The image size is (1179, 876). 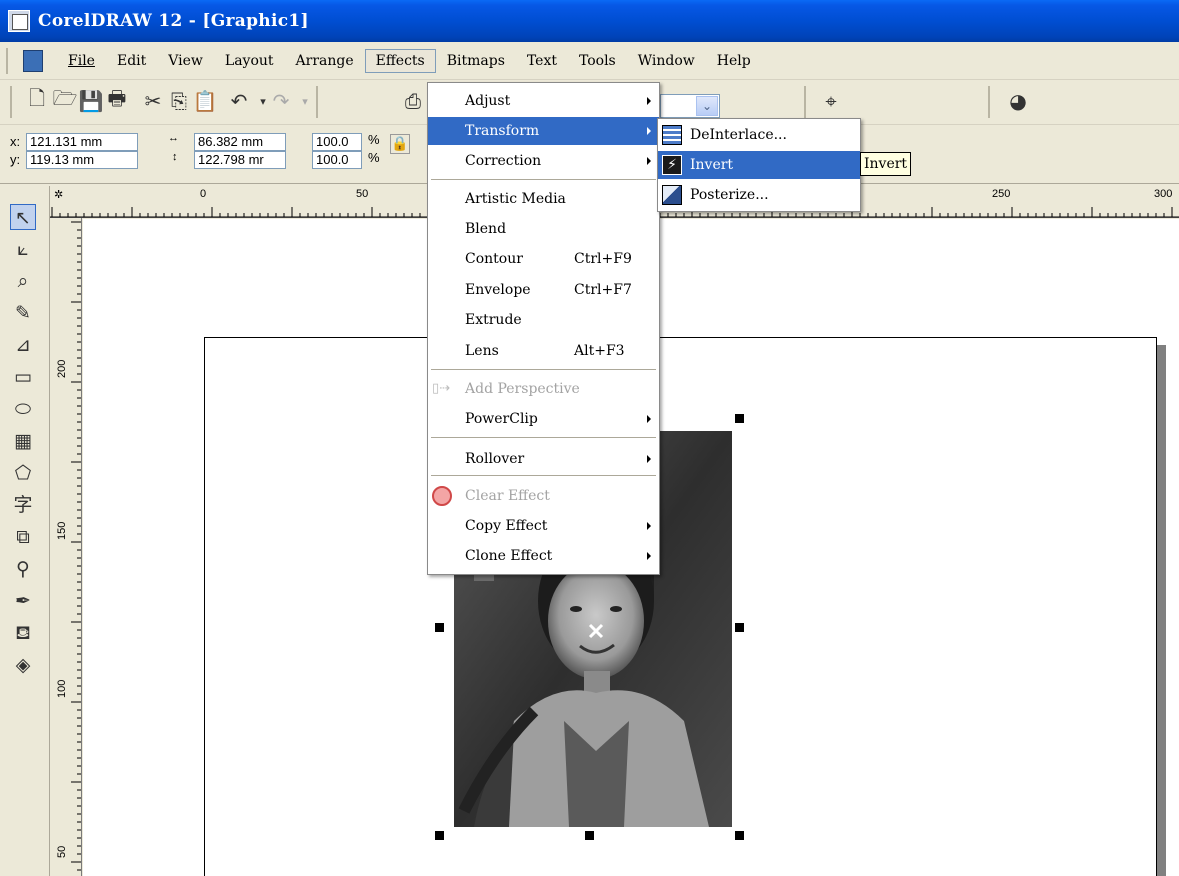 What do you see at coordinates (503, 161) in the screenshot?
I see `menu-item-label: Correction` at bounding box center [503, 161].